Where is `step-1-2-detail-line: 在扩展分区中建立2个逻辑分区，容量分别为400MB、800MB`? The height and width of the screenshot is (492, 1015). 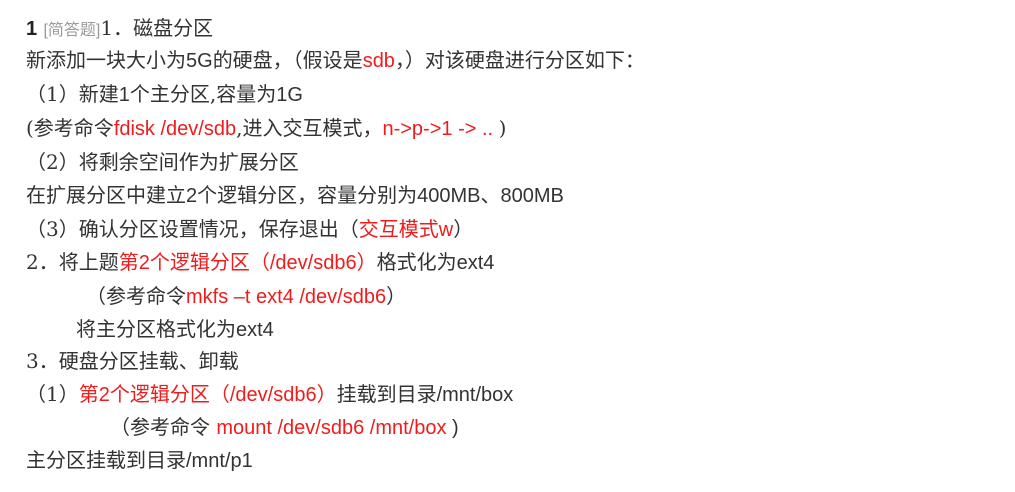
step-1-2-detail-line: 在扩展分区中建立2个逻辑分区，容量分别为400MB、800MB is located at coordinates (295, 195).